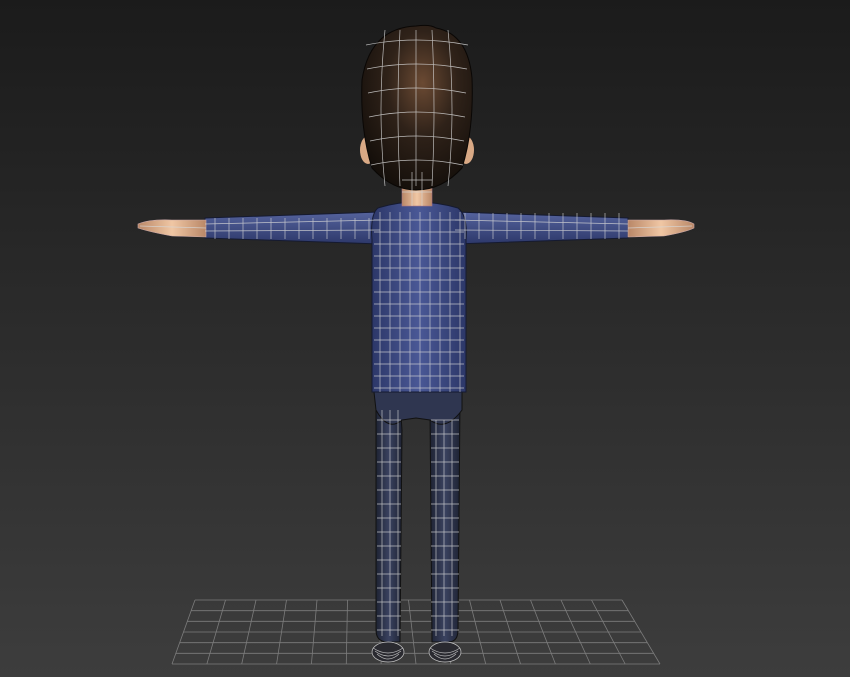 Image resolution: width=850 pixels, height=677 pixels. Describe the element at coordinates (445, 521) in the screenshot. I see `right-leg` at that location.